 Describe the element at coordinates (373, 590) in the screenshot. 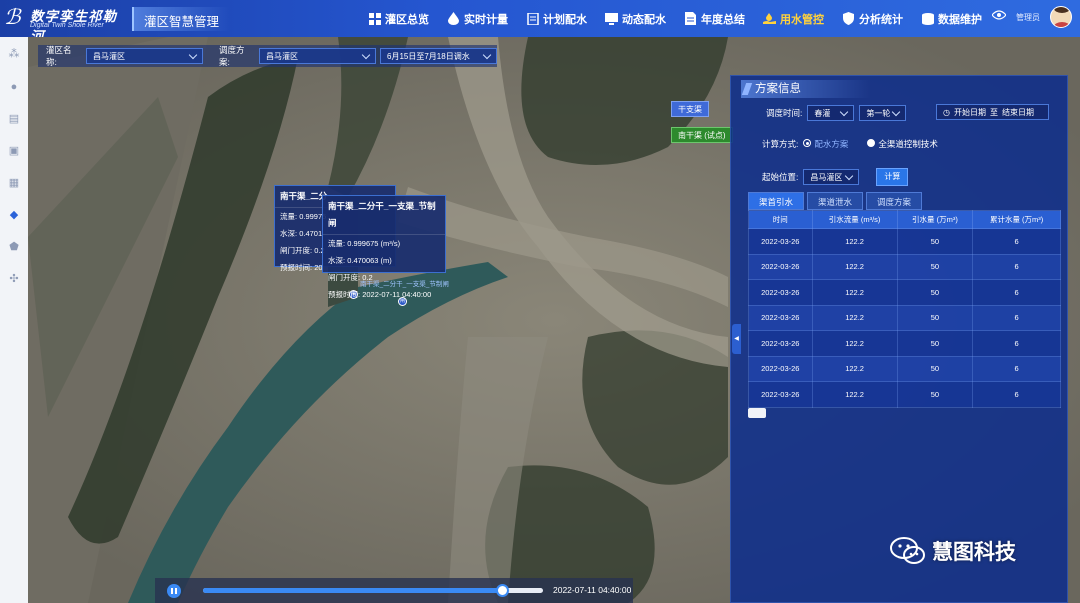

I see `timeline-slider` at that location.